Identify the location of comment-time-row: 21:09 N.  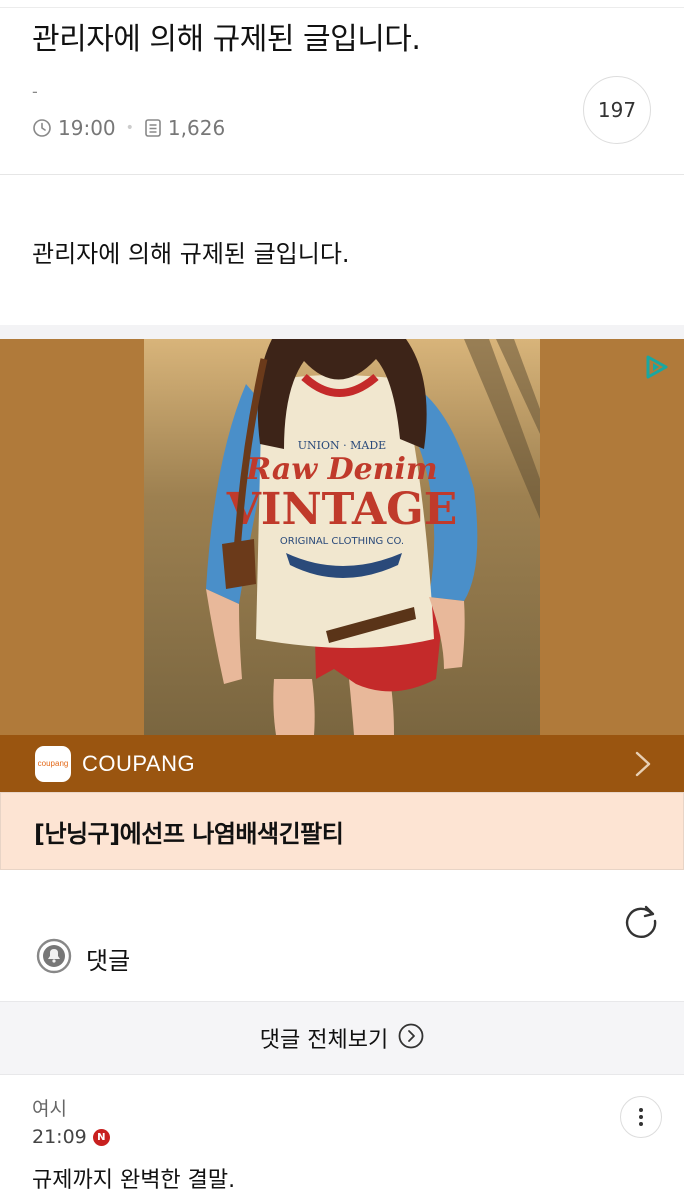
(71, 1137).